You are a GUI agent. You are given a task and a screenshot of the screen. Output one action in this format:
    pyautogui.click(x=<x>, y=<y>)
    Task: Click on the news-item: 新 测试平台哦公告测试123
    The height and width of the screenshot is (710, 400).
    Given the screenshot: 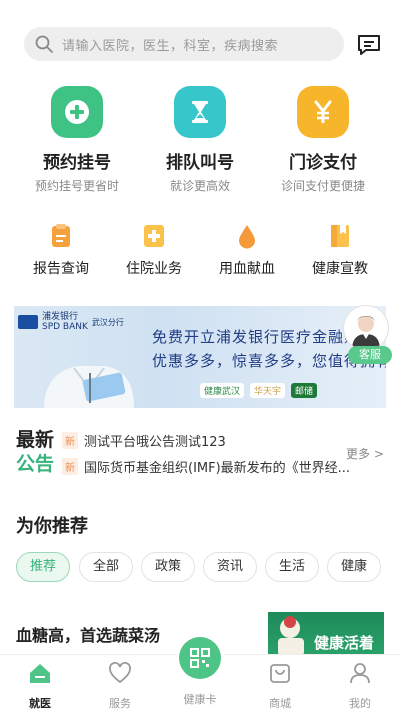 What is the action you would take?
    pyautogui.click(x=207, y=440)
    